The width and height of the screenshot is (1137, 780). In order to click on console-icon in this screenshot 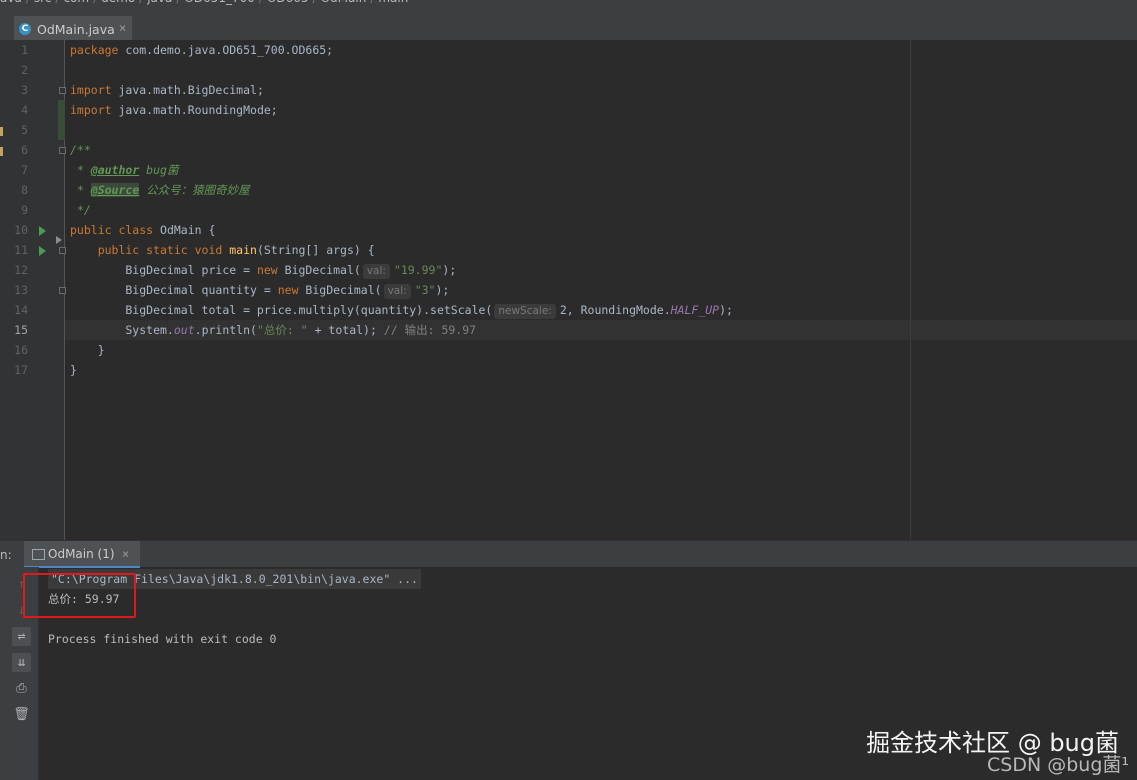, I will do `click(38, 554)`.